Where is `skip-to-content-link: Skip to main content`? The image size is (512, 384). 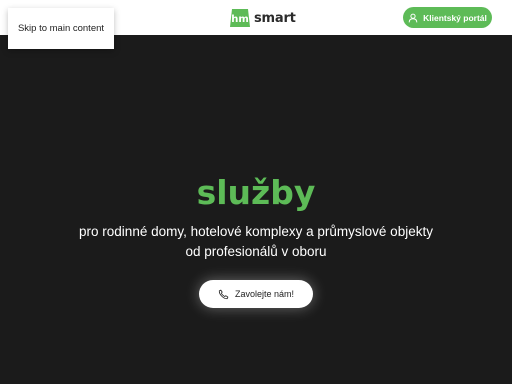
skip-to-content-link: Skip to main content is located at coordinates (61, 28).